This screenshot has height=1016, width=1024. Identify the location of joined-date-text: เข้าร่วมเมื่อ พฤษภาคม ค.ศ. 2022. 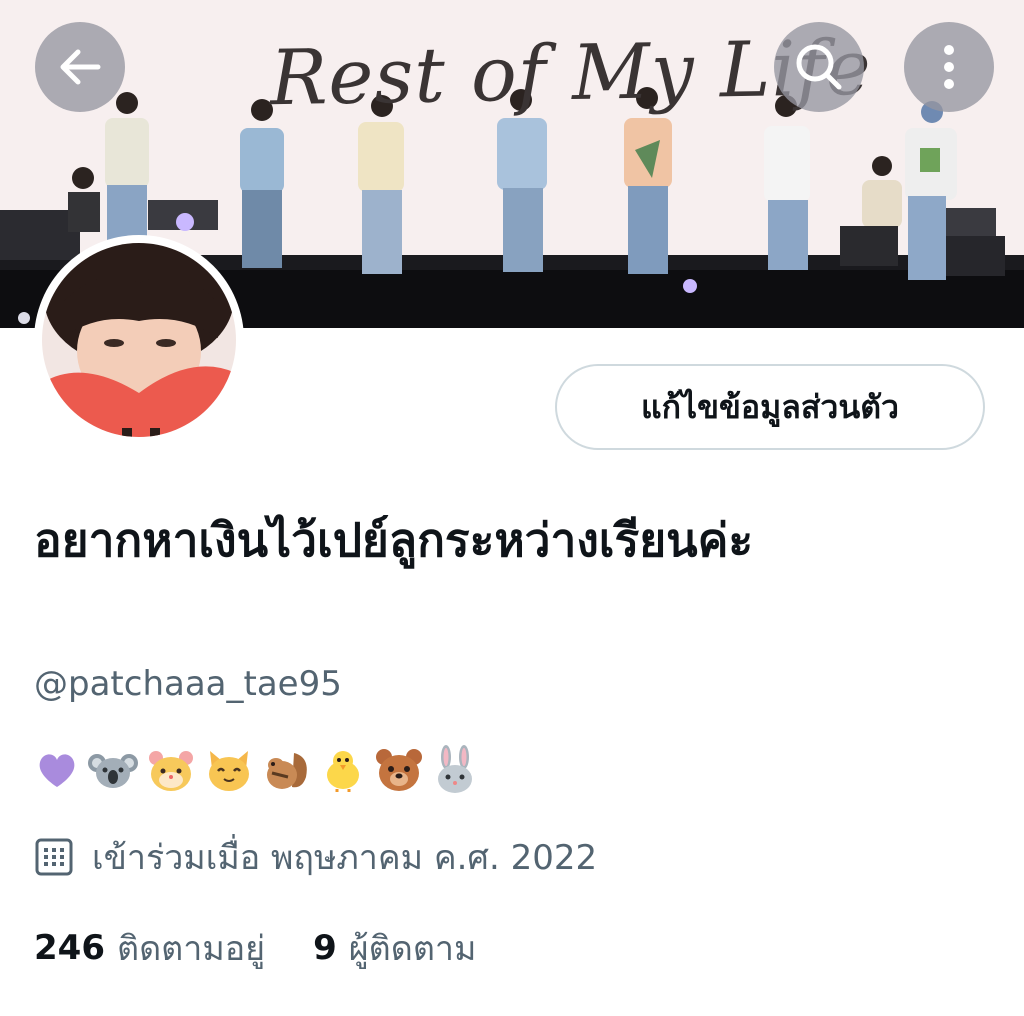
(345, 858).